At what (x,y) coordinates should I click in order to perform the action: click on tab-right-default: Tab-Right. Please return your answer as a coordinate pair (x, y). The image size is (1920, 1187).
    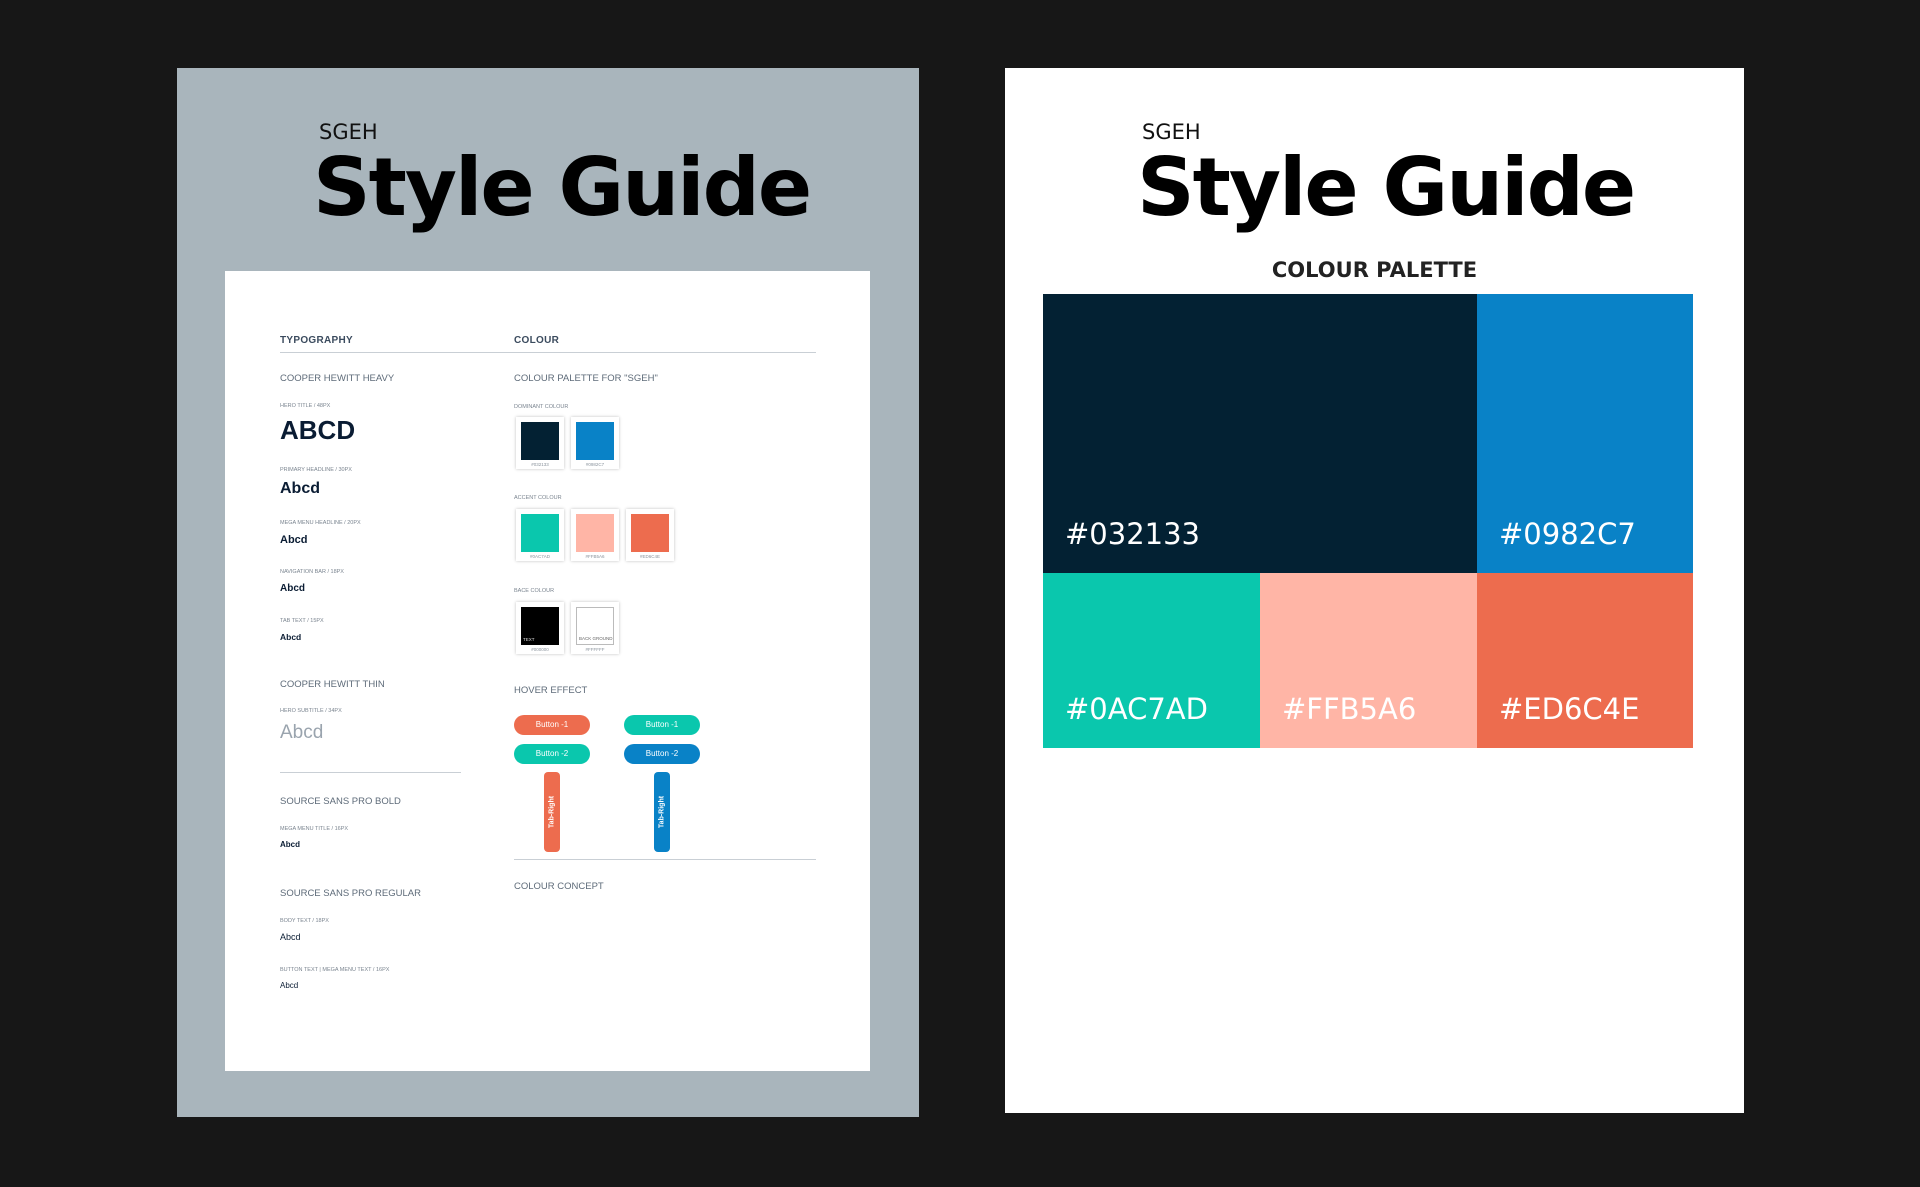
    Looking at the image, I should click on (552, 812).